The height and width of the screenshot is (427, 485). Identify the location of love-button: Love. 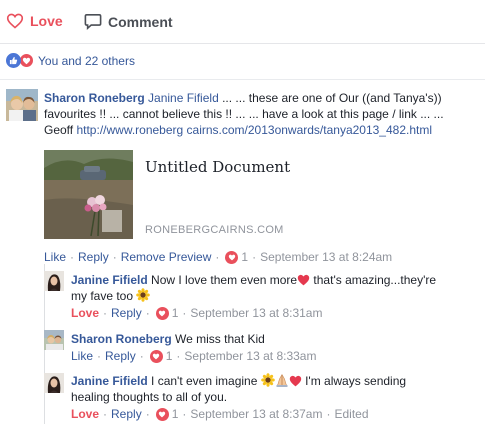
(34, 21).